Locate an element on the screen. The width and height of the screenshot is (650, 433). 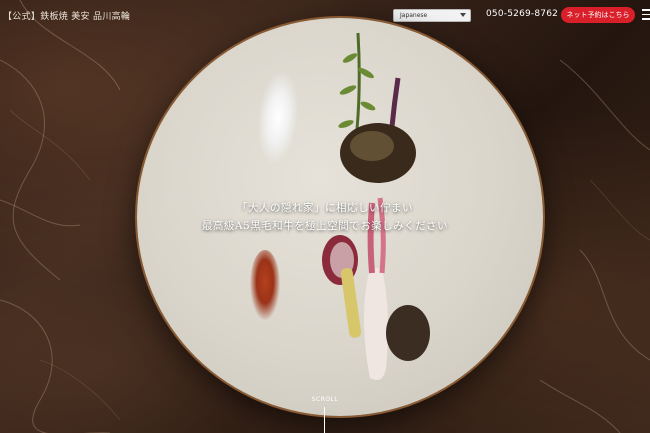
hero-subheadline: 最高級A5黒毛和牛を極上空間でお楽しみください is located at coordinates (325, 226).